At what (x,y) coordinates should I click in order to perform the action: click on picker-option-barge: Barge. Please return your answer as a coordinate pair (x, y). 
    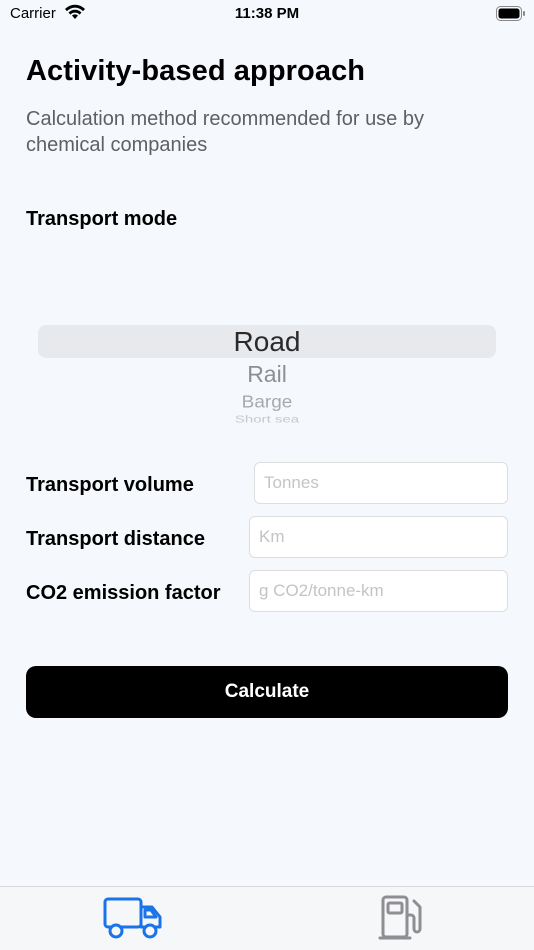
    Looking at the image, I should click on (267, 403).